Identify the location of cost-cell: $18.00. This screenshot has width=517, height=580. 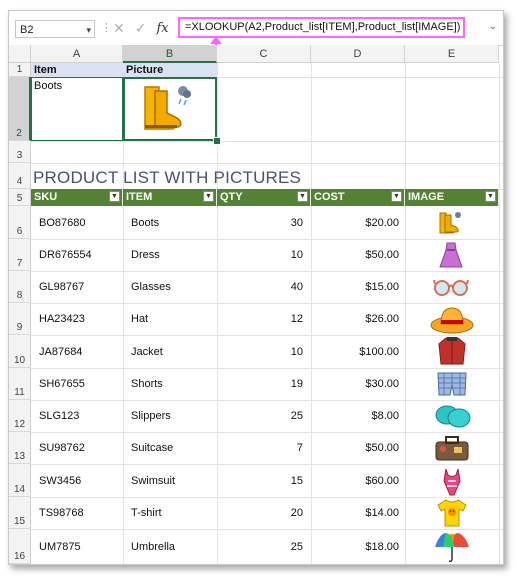
(357, 547).